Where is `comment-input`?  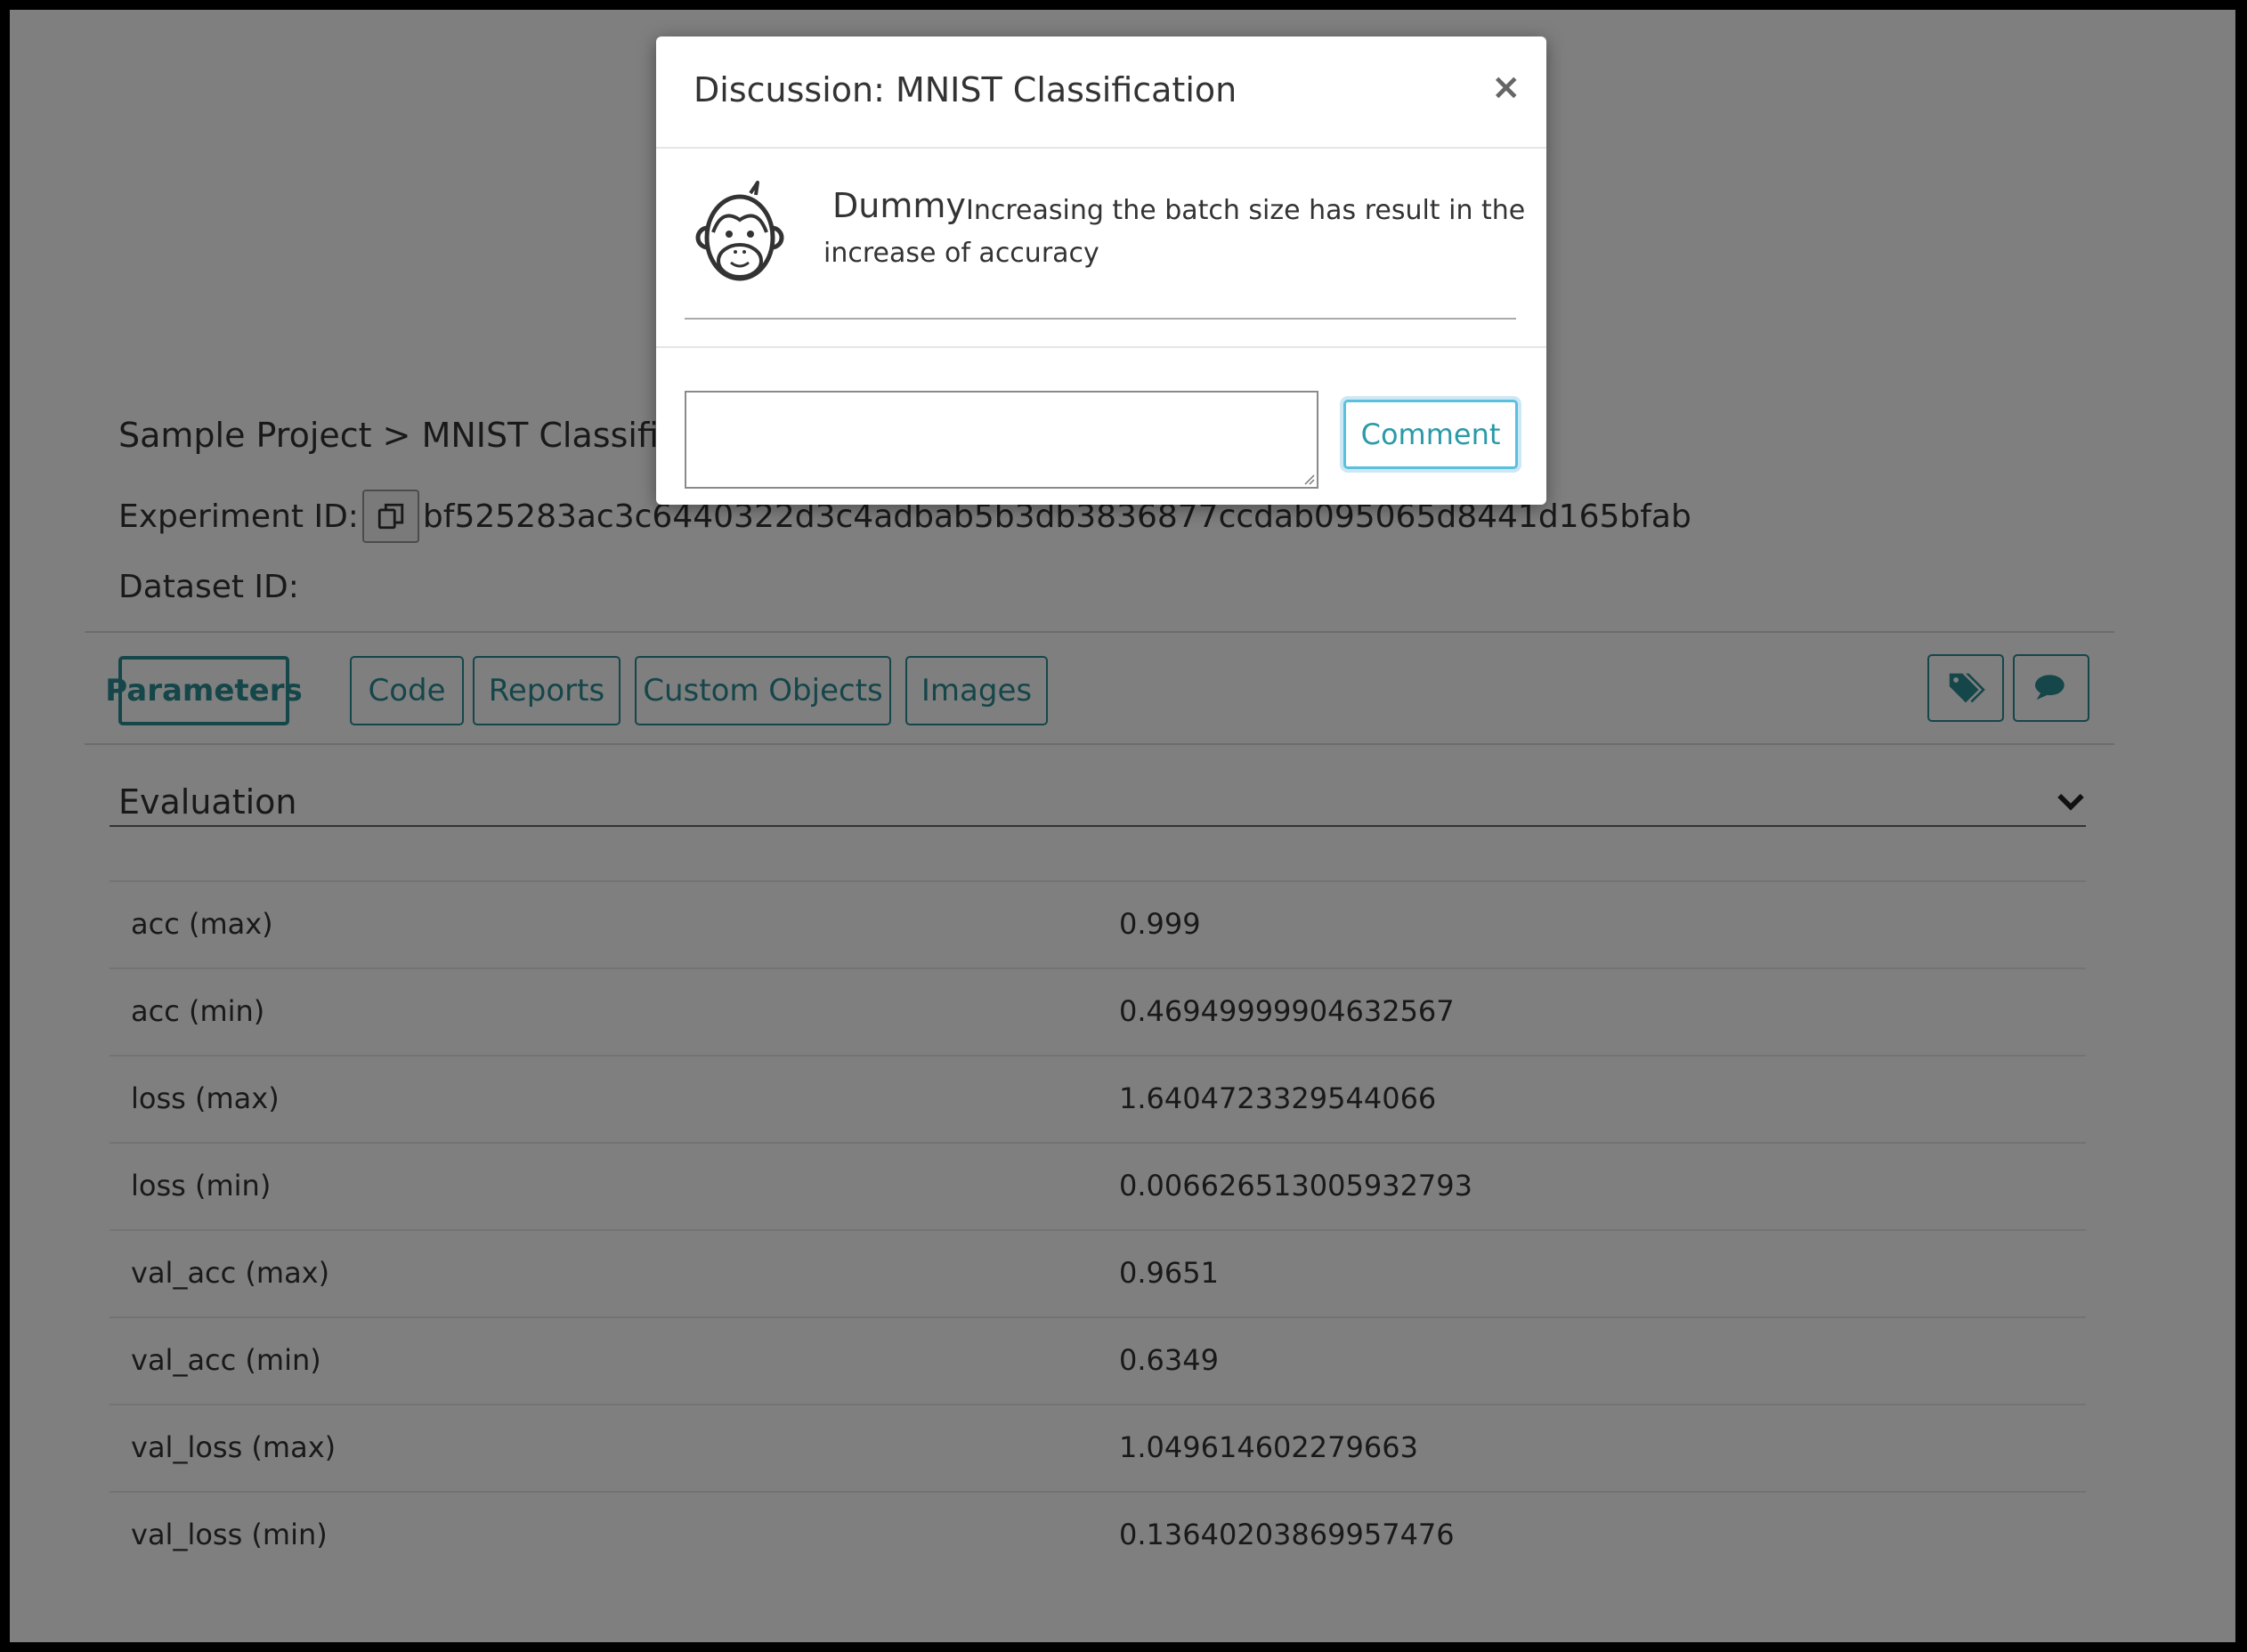
comment-input is located at coordinates (1001, 440).